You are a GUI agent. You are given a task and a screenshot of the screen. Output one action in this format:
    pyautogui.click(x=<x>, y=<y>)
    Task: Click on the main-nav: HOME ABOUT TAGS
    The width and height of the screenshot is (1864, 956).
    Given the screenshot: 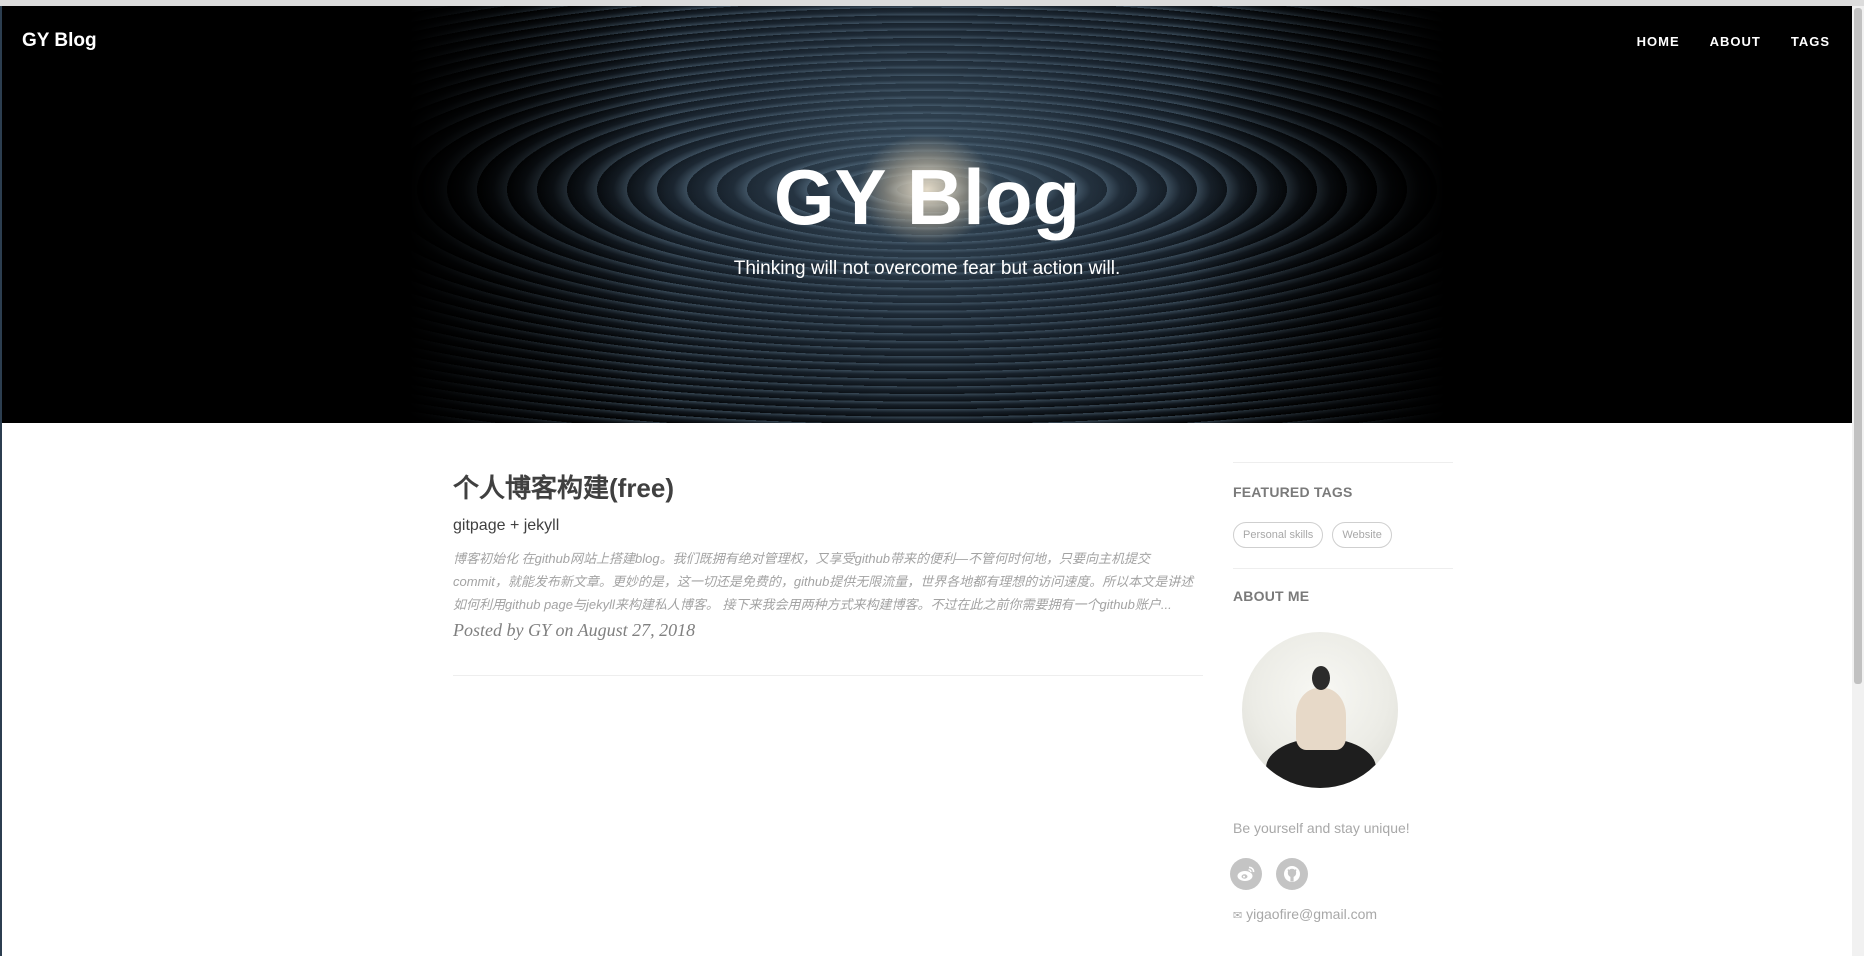 What is the action you would take?
    pyautogui.click(x=1733, y=41)
    